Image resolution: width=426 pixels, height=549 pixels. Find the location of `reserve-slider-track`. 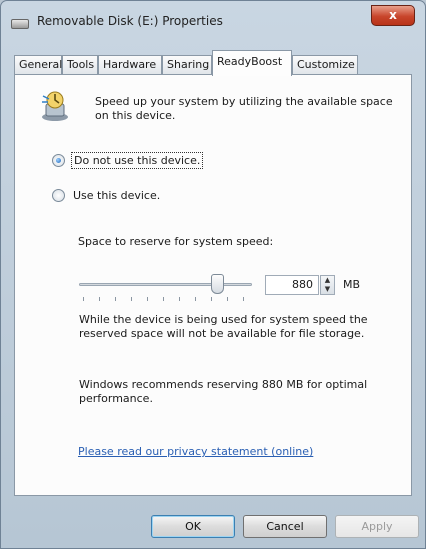

reserve-slider-track is located at coordinates (165, 284).